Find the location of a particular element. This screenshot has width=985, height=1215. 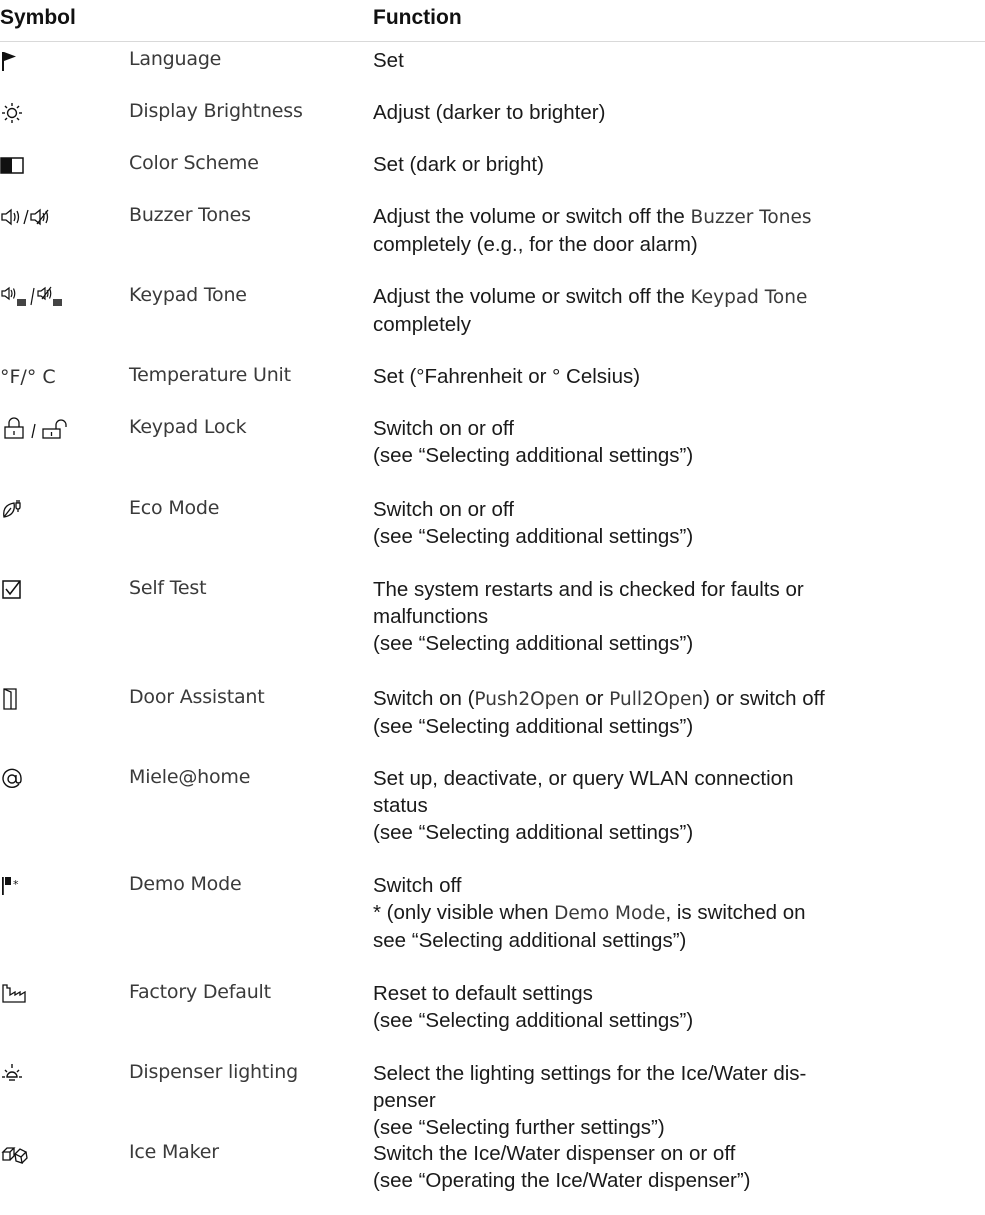

setting-name: Display Brightness is located at coordinates (216, 111).